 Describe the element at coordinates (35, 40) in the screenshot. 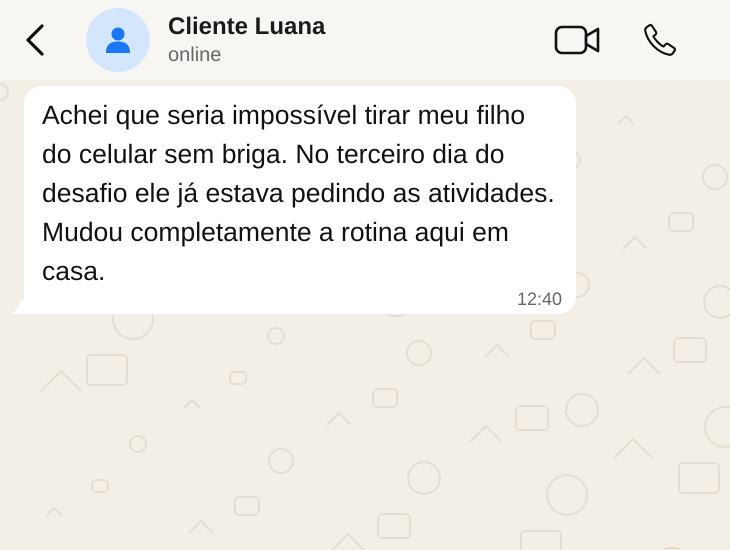

I see `back-icon` at that location.